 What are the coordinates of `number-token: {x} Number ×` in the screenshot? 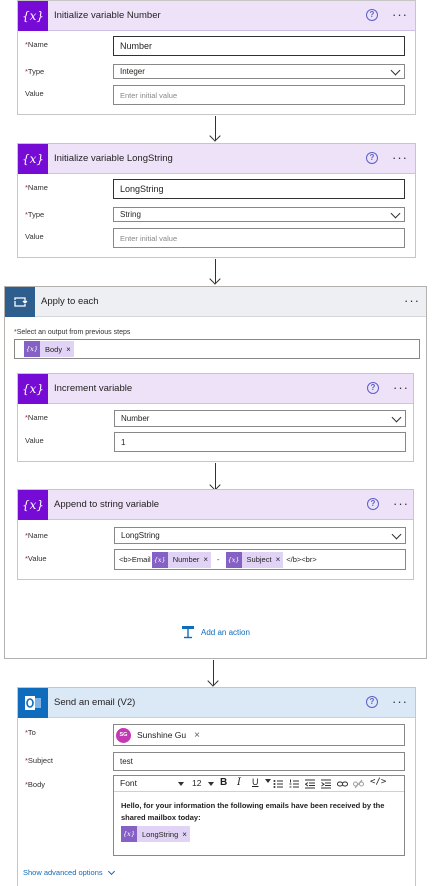 It's located at (181, 559).